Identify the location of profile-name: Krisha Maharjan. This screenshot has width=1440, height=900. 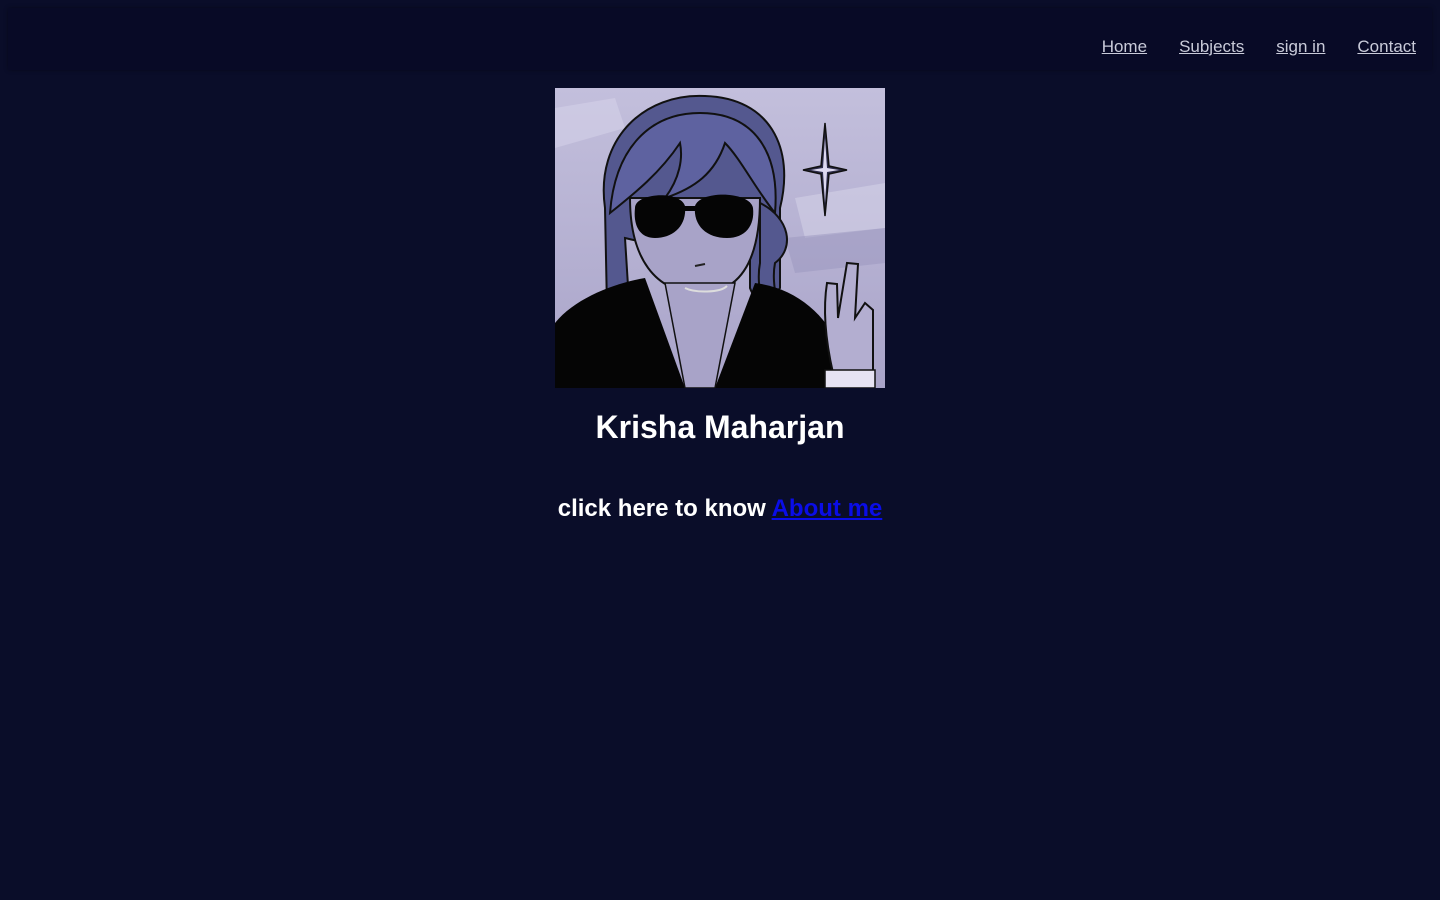
(720, 427).